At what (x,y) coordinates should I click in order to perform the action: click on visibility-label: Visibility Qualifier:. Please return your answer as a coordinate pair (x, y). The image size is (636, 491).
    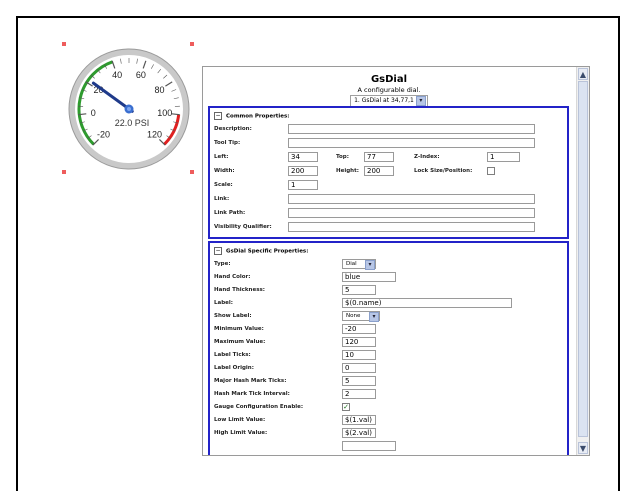
    Looking at the image, I should click on (243, 227).